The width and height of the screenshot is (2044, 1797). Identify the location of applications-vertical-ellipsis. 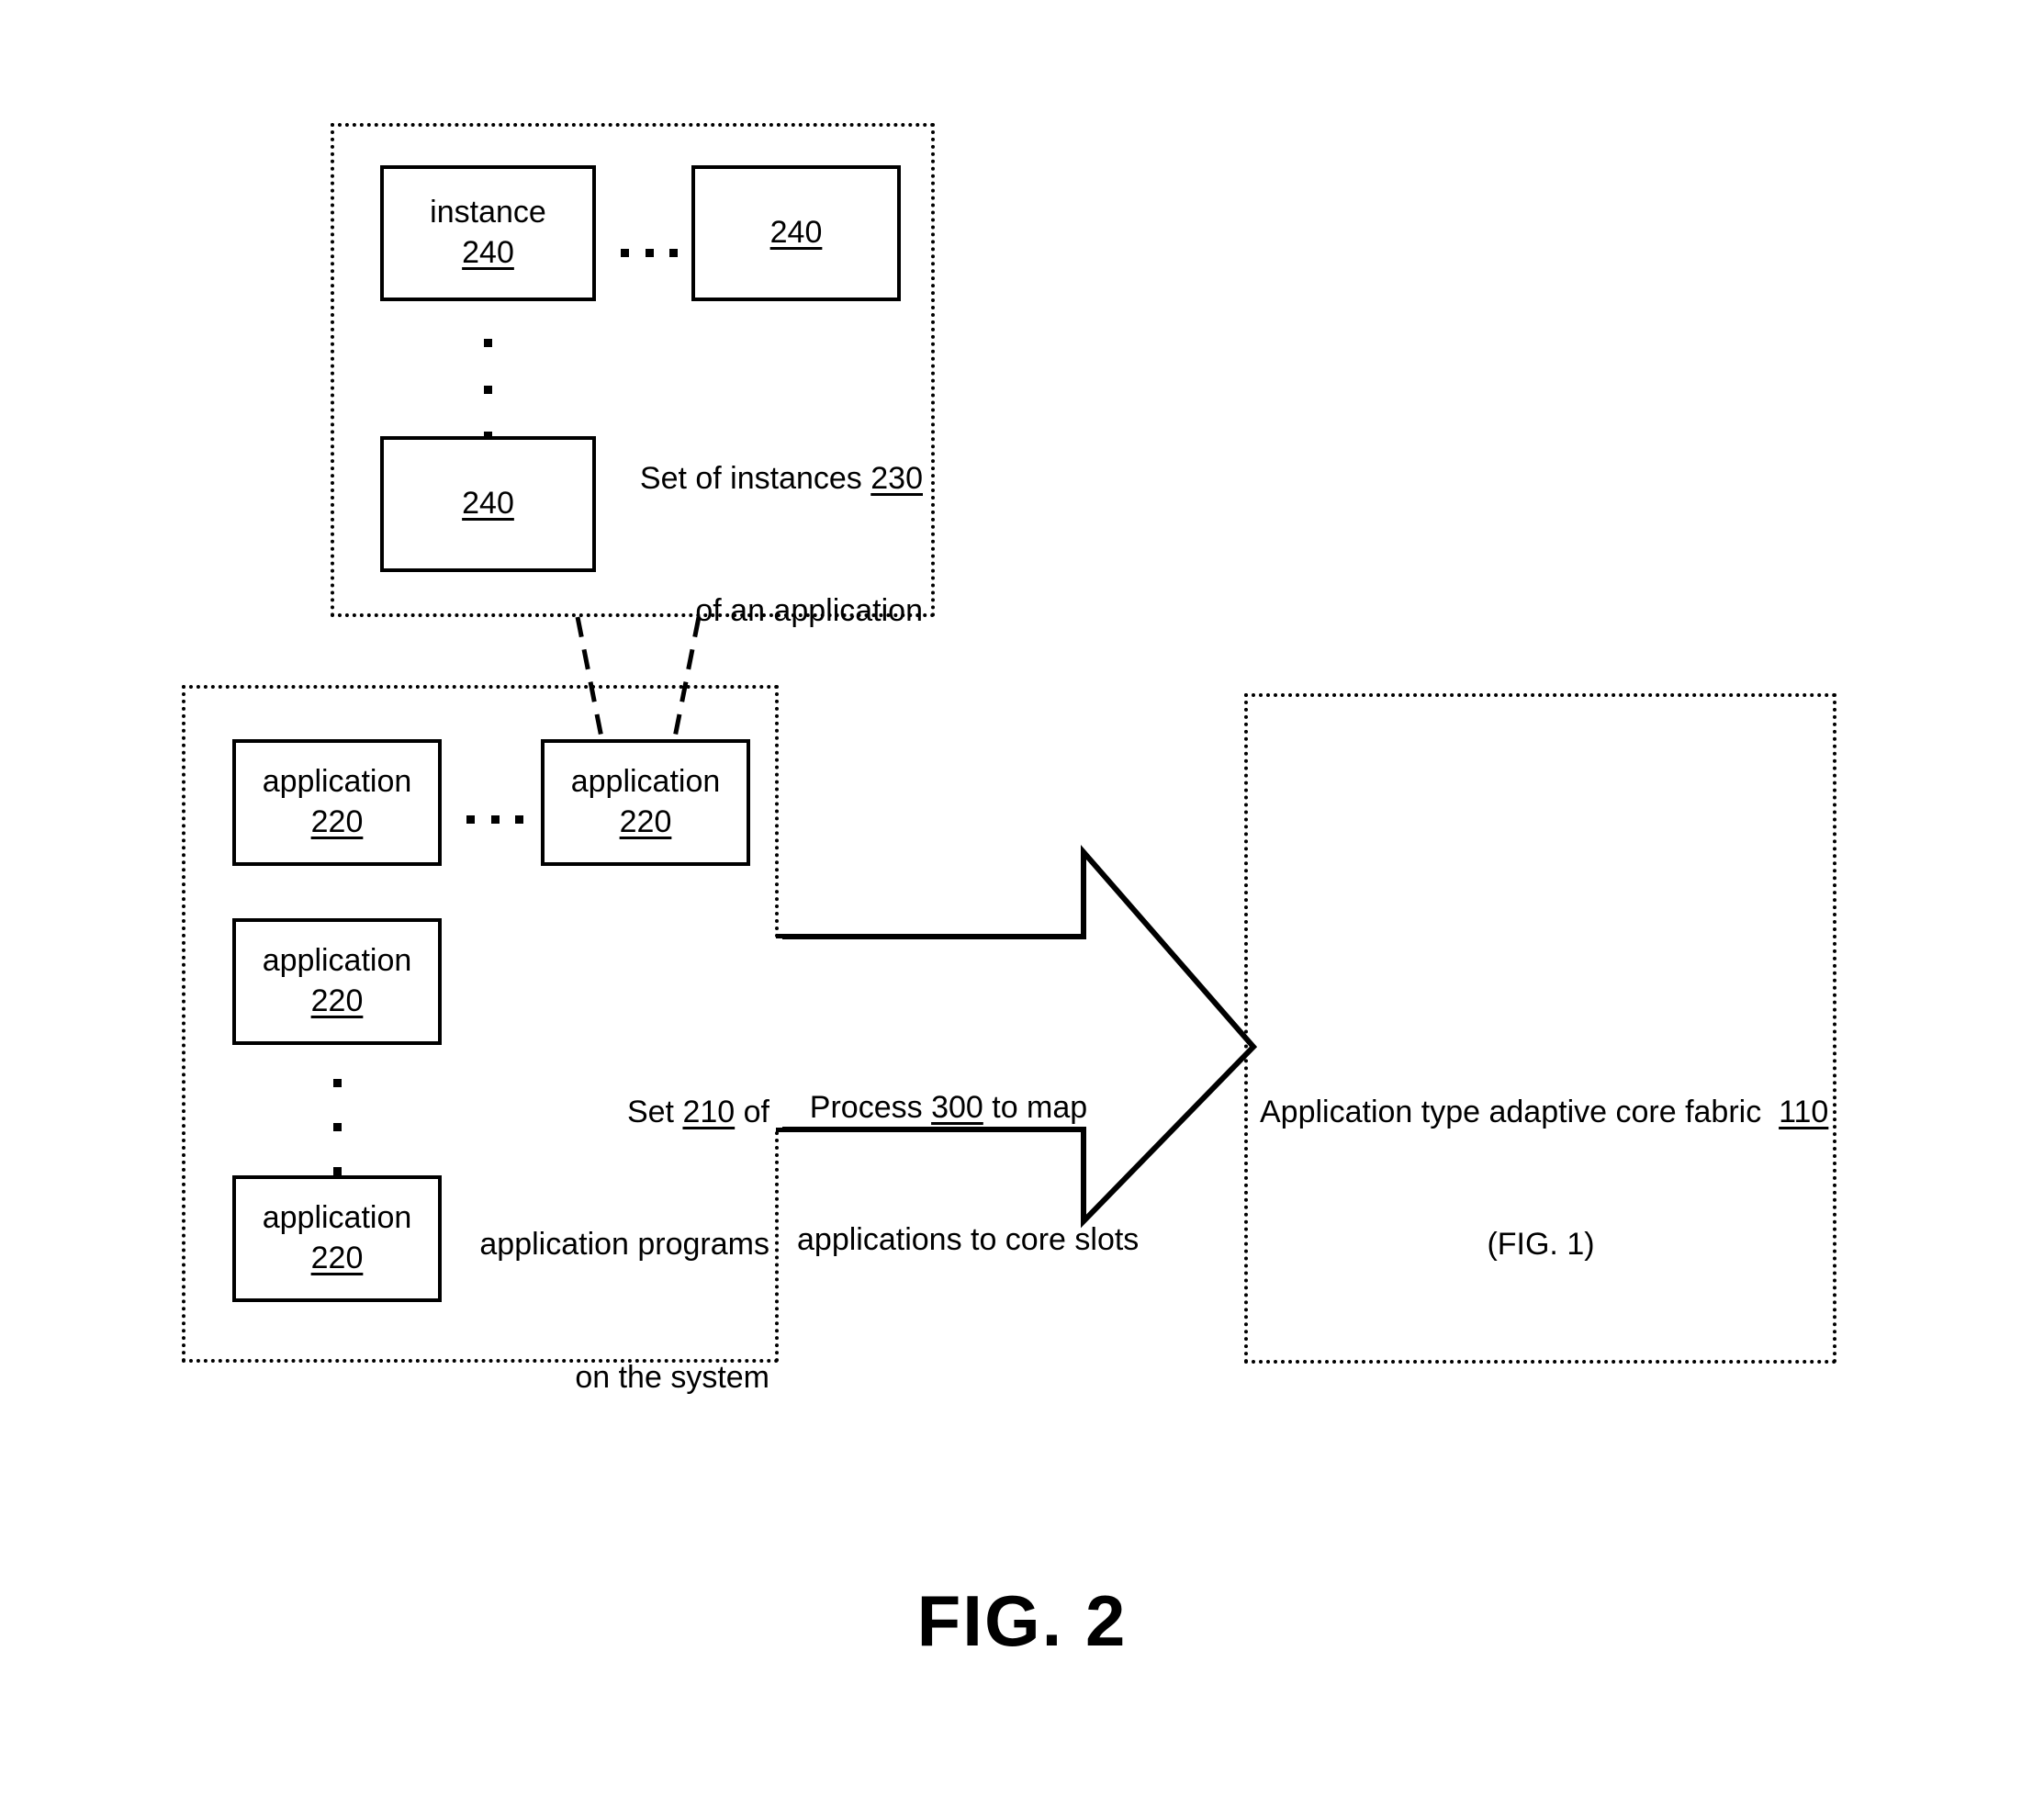
(337, 1127).